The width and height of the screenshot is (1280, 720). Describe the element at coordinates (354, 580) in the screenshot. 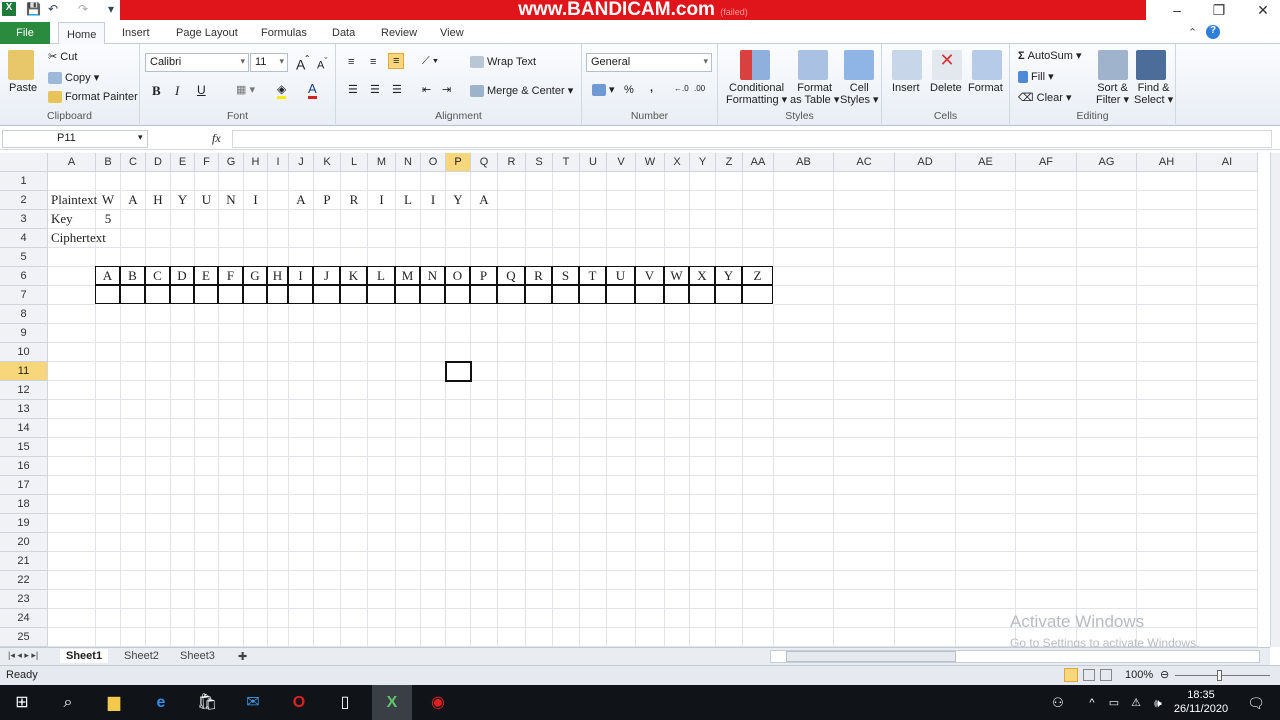

I see `cell-l22` at that location.